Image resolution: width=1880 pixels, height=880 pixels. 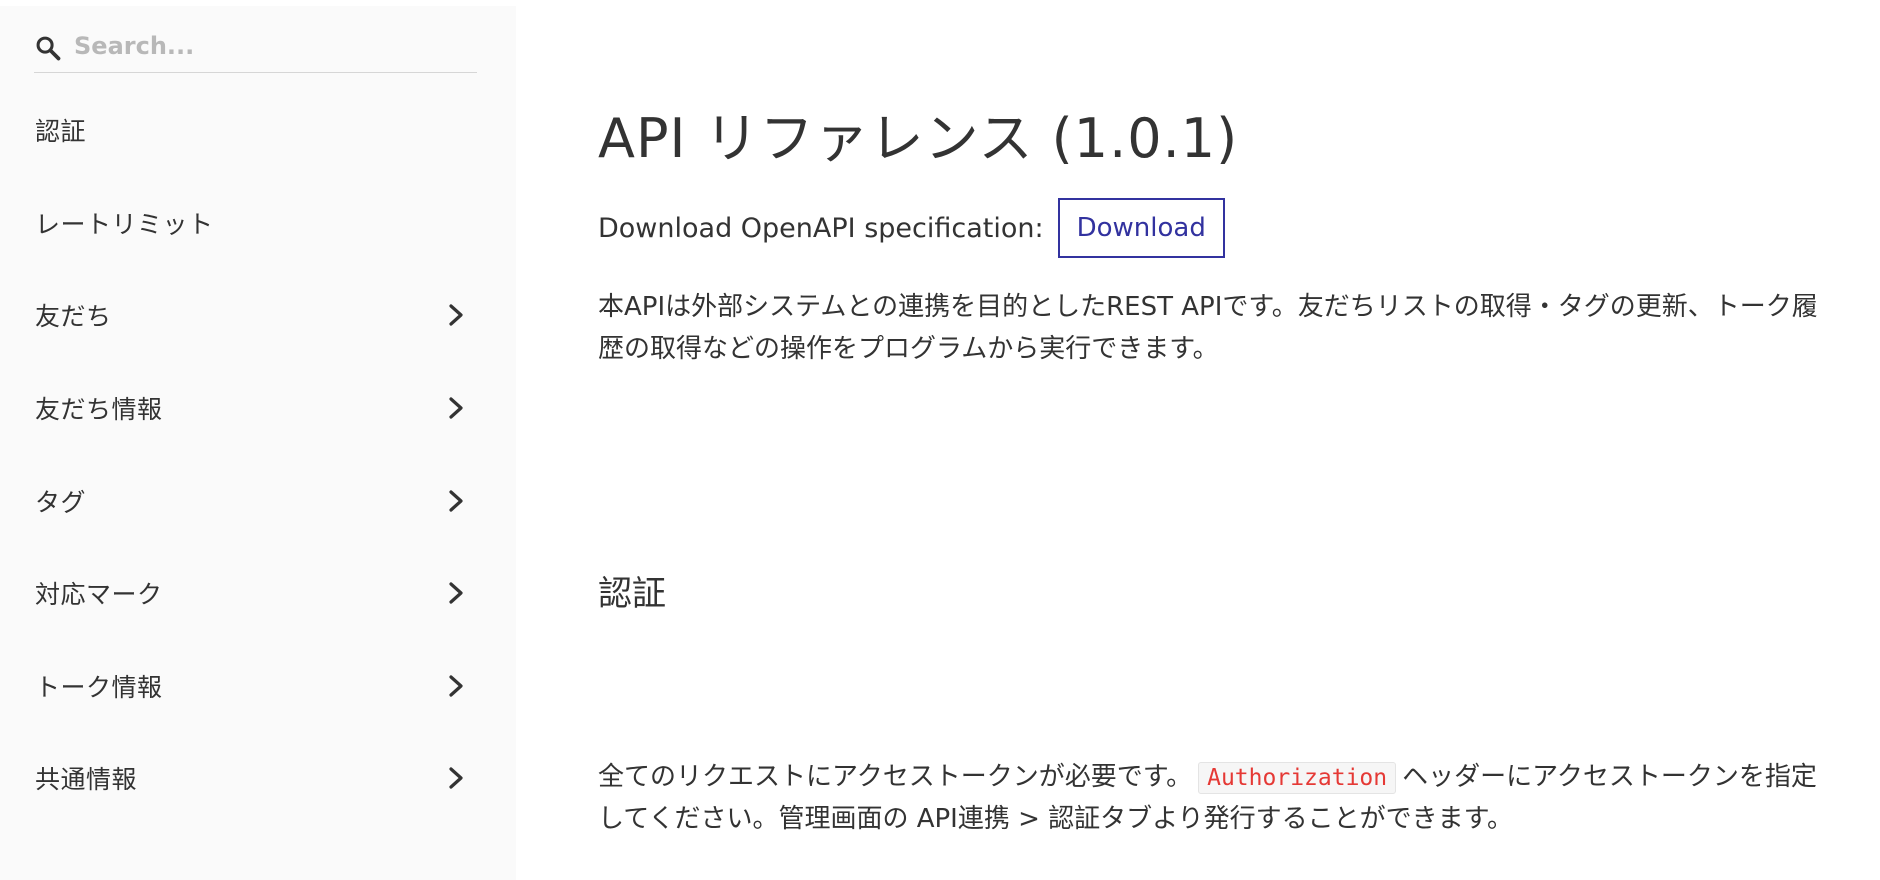 I want to click on page-title: API リファレンス (1.0.1), so click(x=918, y=138).